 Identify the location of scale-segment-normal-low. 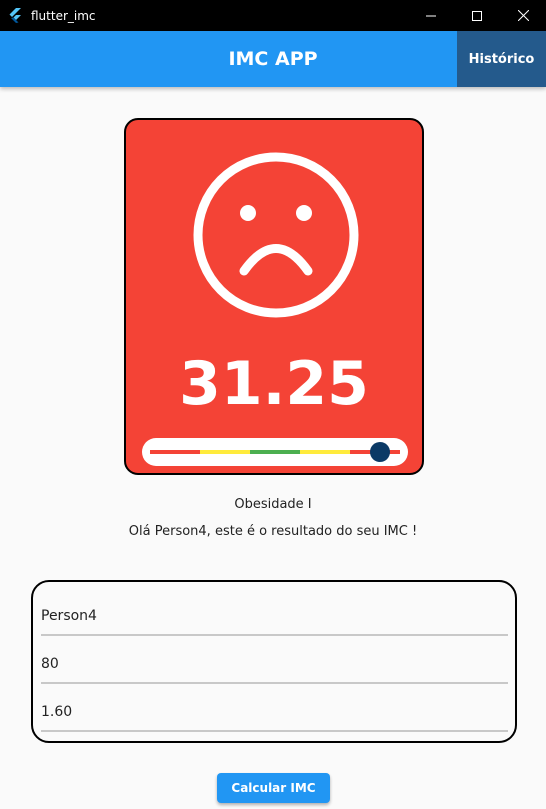
(225, 452).